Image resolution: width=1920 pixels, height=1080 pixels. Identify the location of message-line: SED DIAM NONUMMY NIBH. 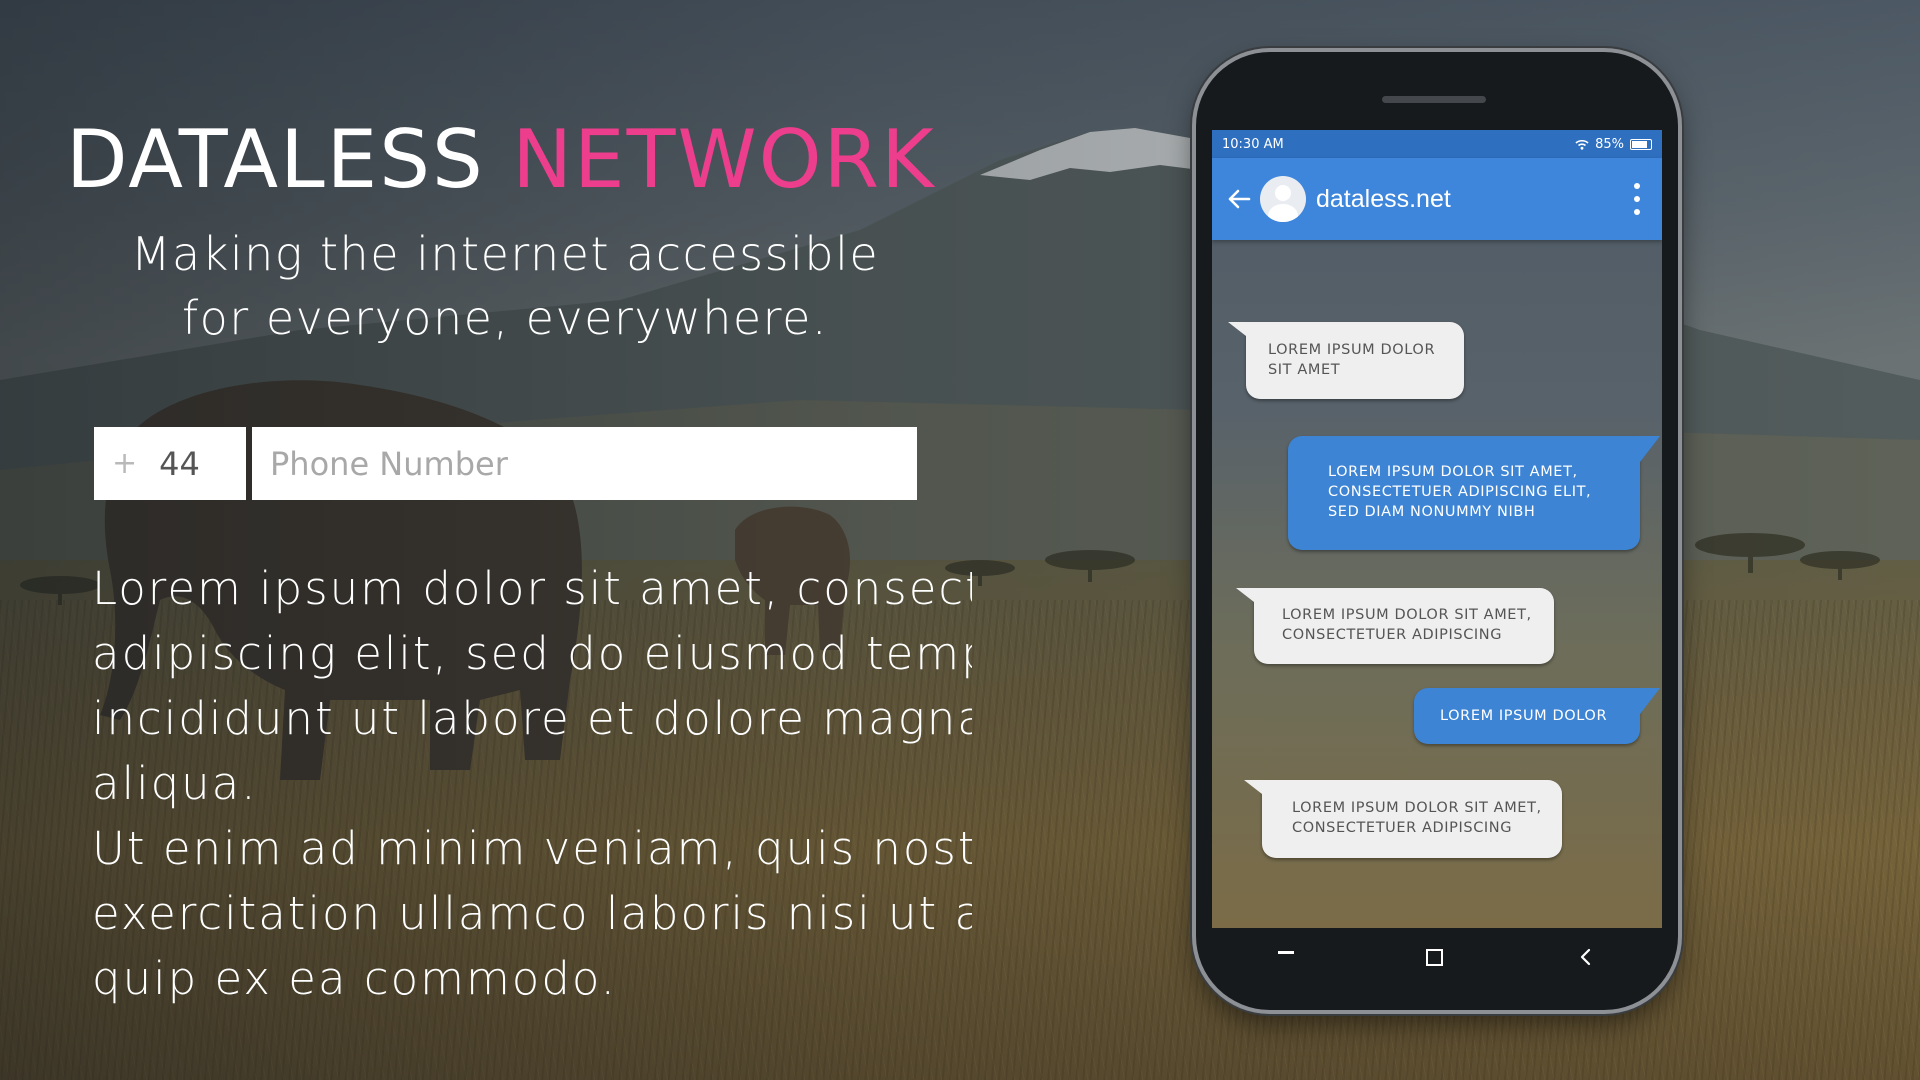
(1432, 512).